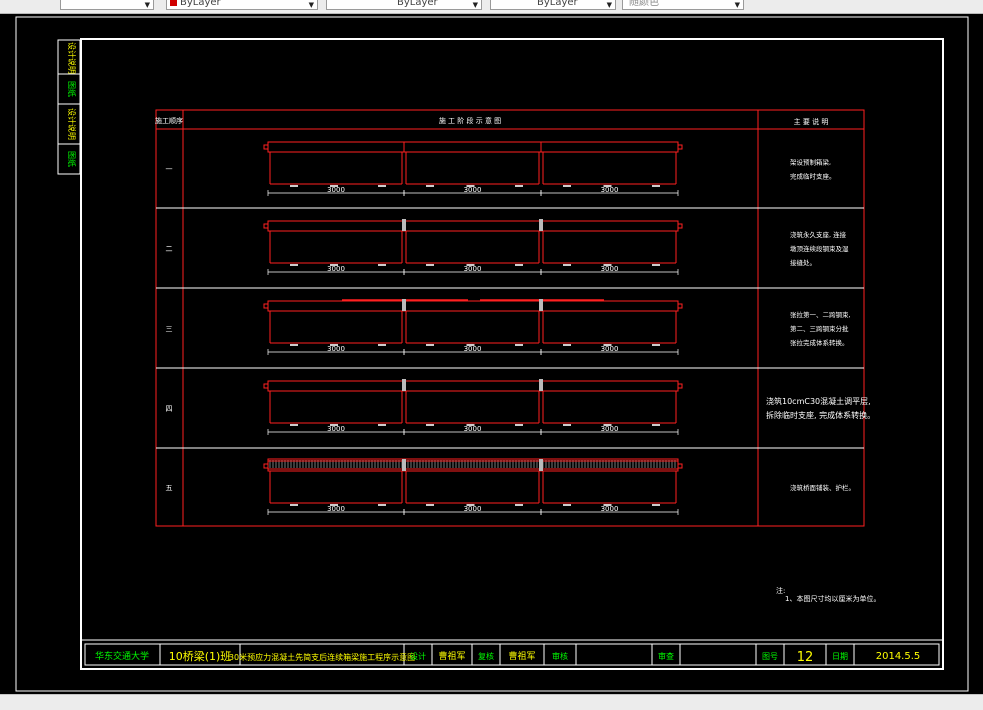 This screenshot has width=983, height=710. Describe the element at coordinates (200, 4) in the screenshot. I see `color-value: ByLayer` at that location.